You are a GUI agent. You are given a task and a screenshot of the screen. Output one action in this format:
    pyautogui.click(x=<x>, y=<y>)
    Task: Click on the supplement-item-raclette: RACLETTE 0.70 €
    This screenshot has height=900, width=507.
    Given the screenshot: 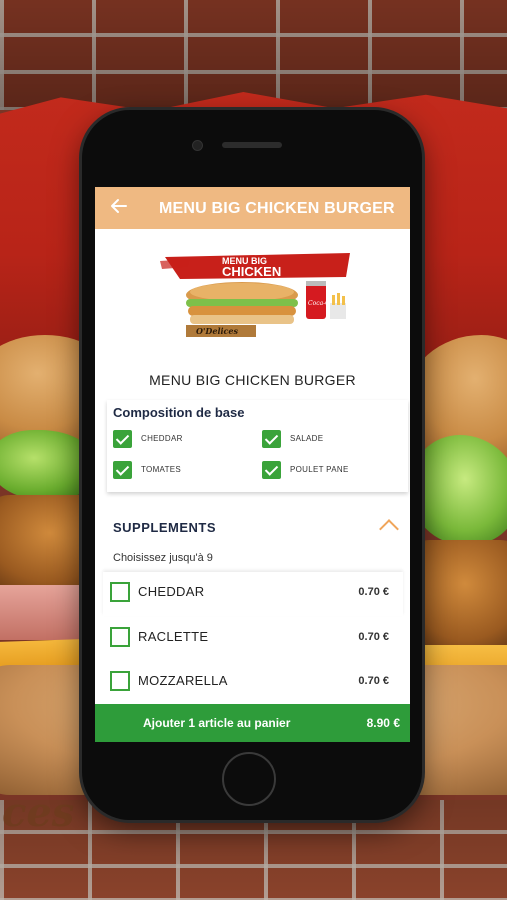 What is the action you would take?
    pyautogui.click(x=253, y=639)
    